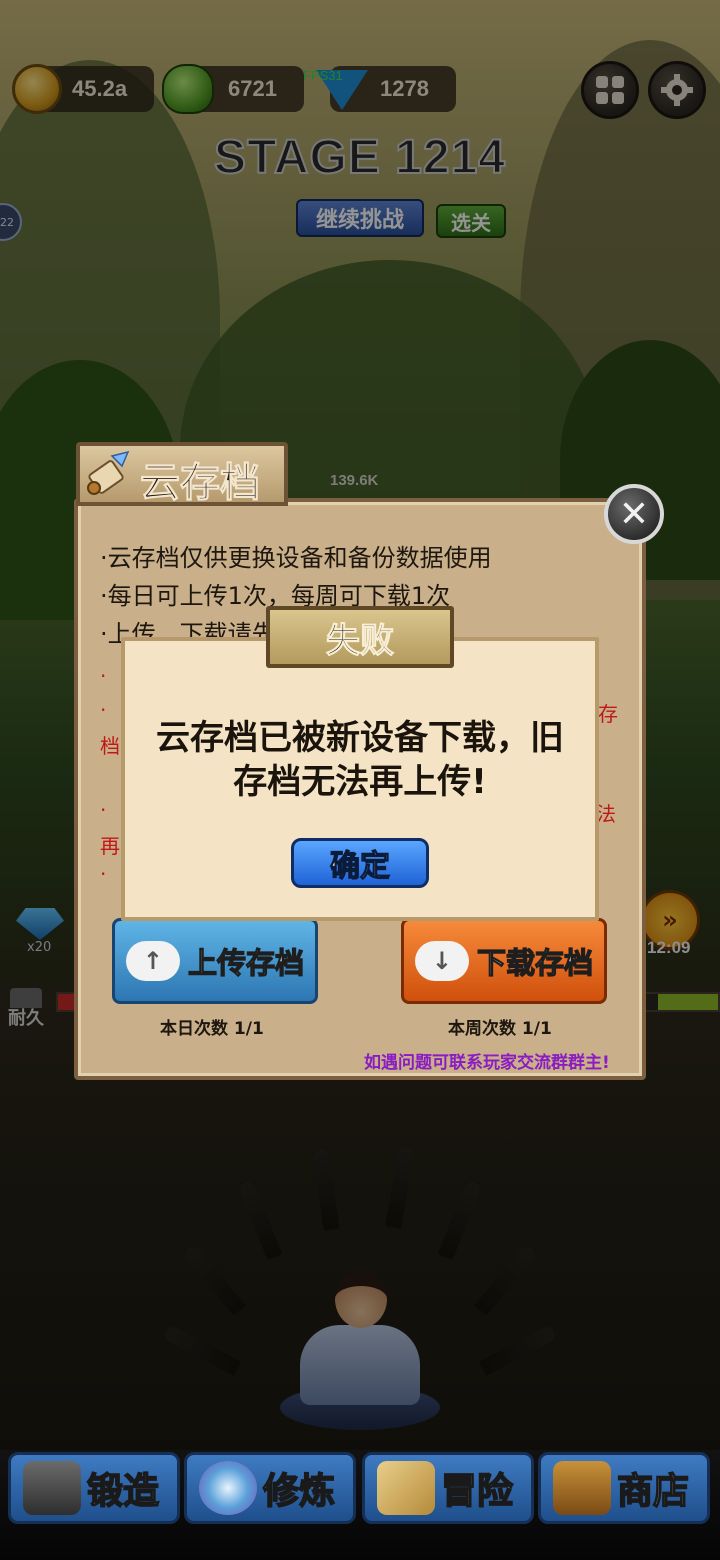  I want to click on nav-shop-label: 商店, so click(653, 1491).